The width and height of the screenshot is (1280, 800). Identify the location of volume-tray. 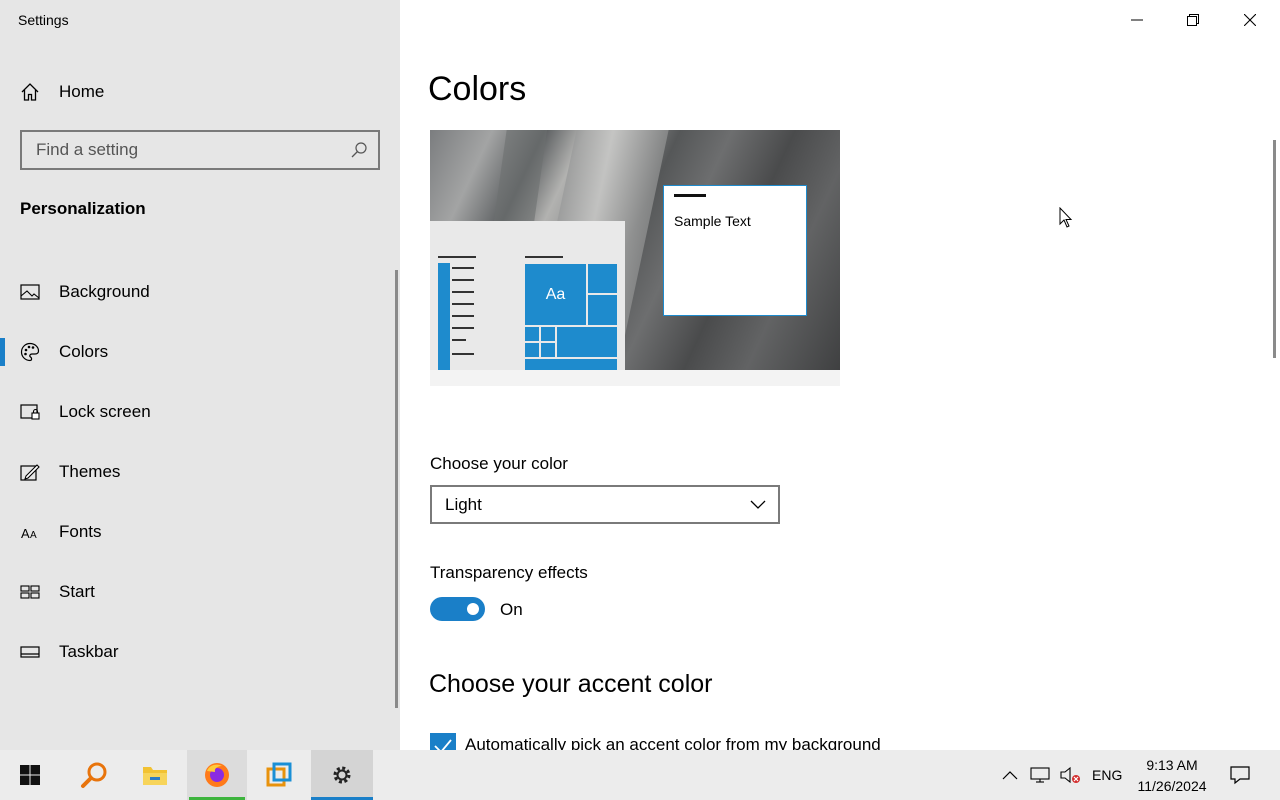
(1070, 775).